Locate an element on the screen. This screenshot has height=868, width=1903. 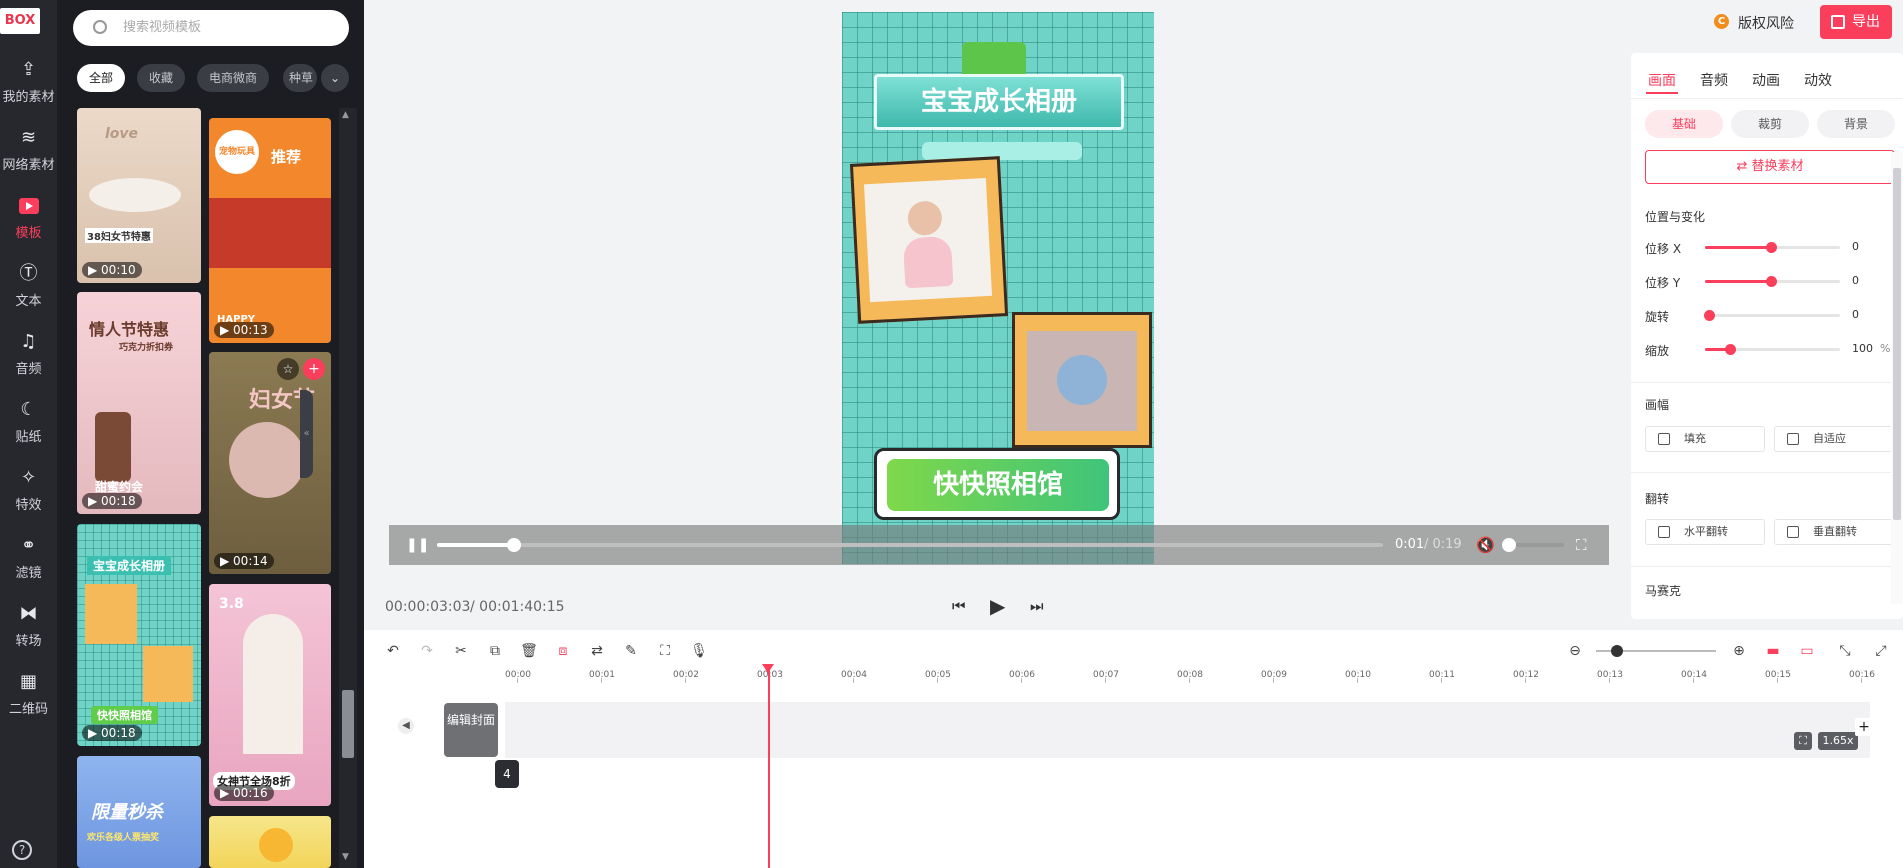
clip-speed-badge: 1.65x is located at coordinates (1838, 741).